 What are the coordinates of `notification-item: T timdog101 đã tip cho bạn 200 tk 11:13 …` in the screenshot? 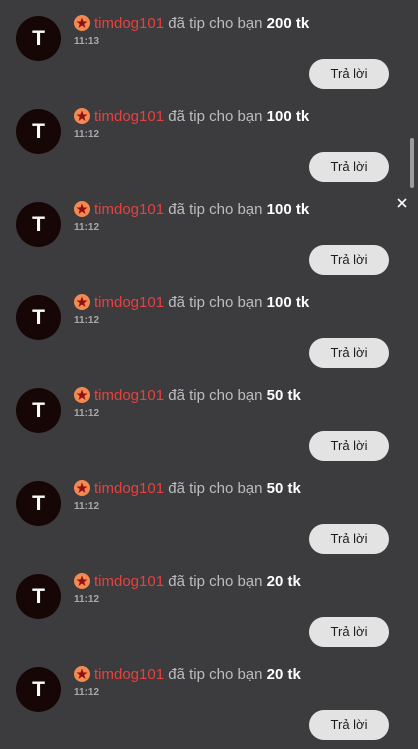 It's located at (209, 46).